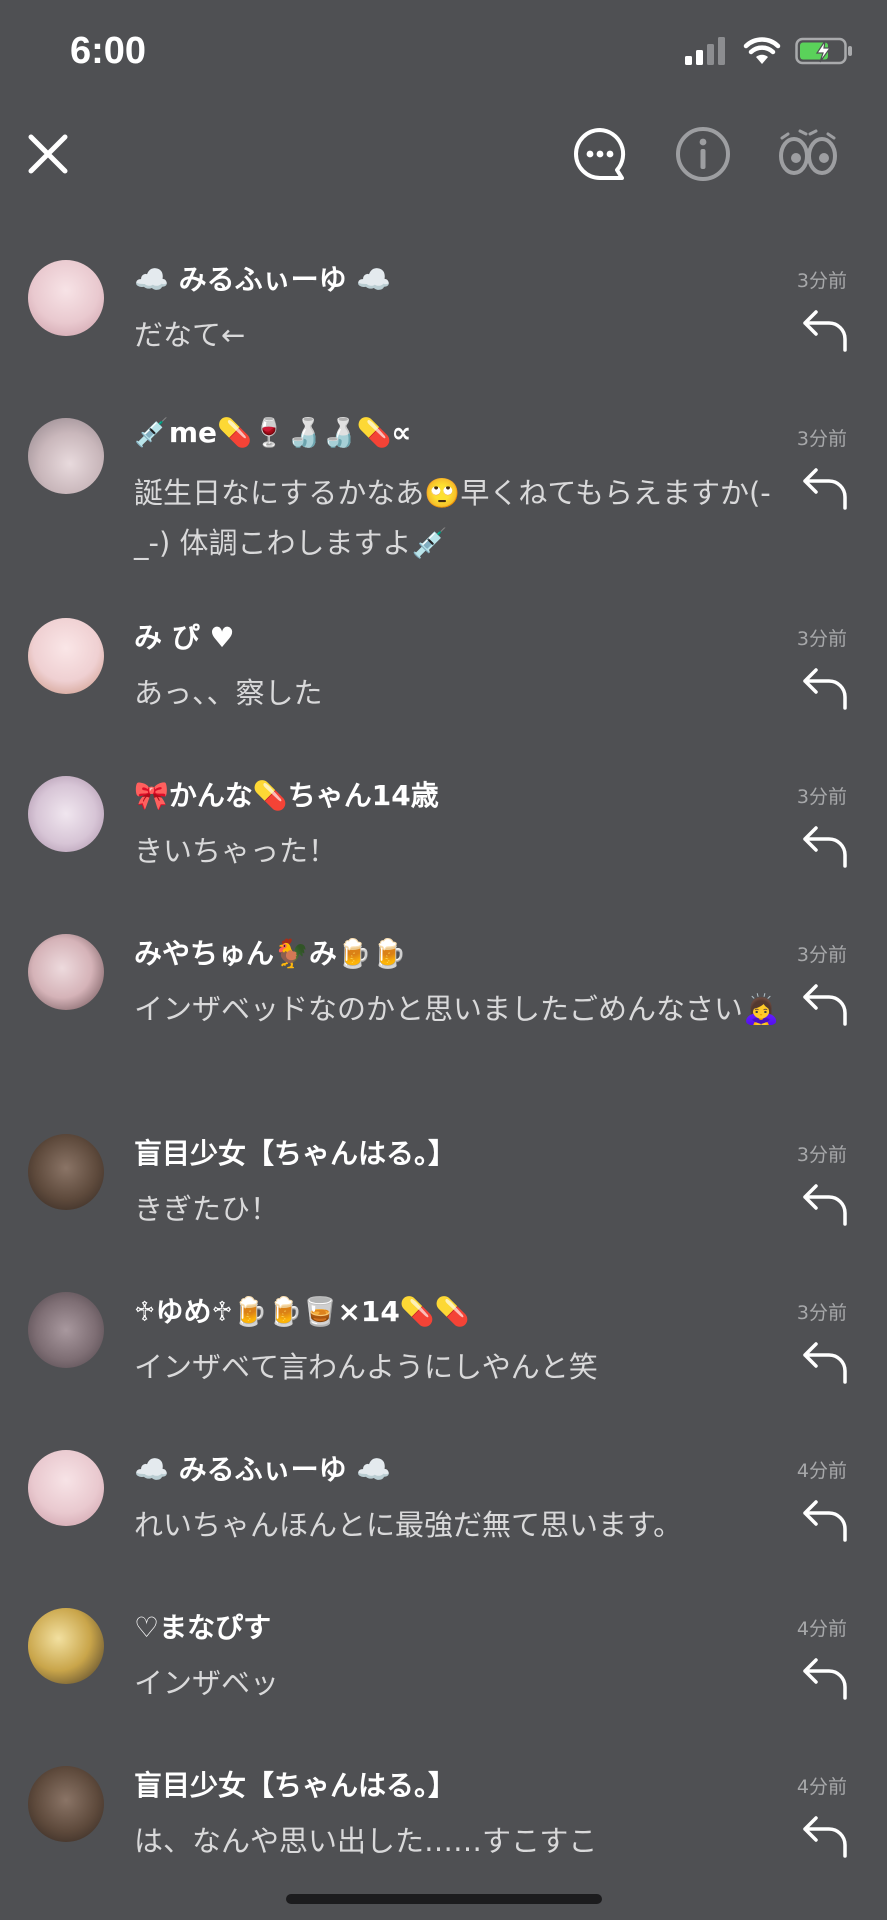 Image resolution: width=887 pixels, height=1920 pixels. What do you see at coordinates (452, 518) in the screenshot?
I see `comment-message: 誕生日なにするかなあ🙄早くねてもらえますか(-_-) 体調こわしますよ💉` at bounding box center [452, 518].